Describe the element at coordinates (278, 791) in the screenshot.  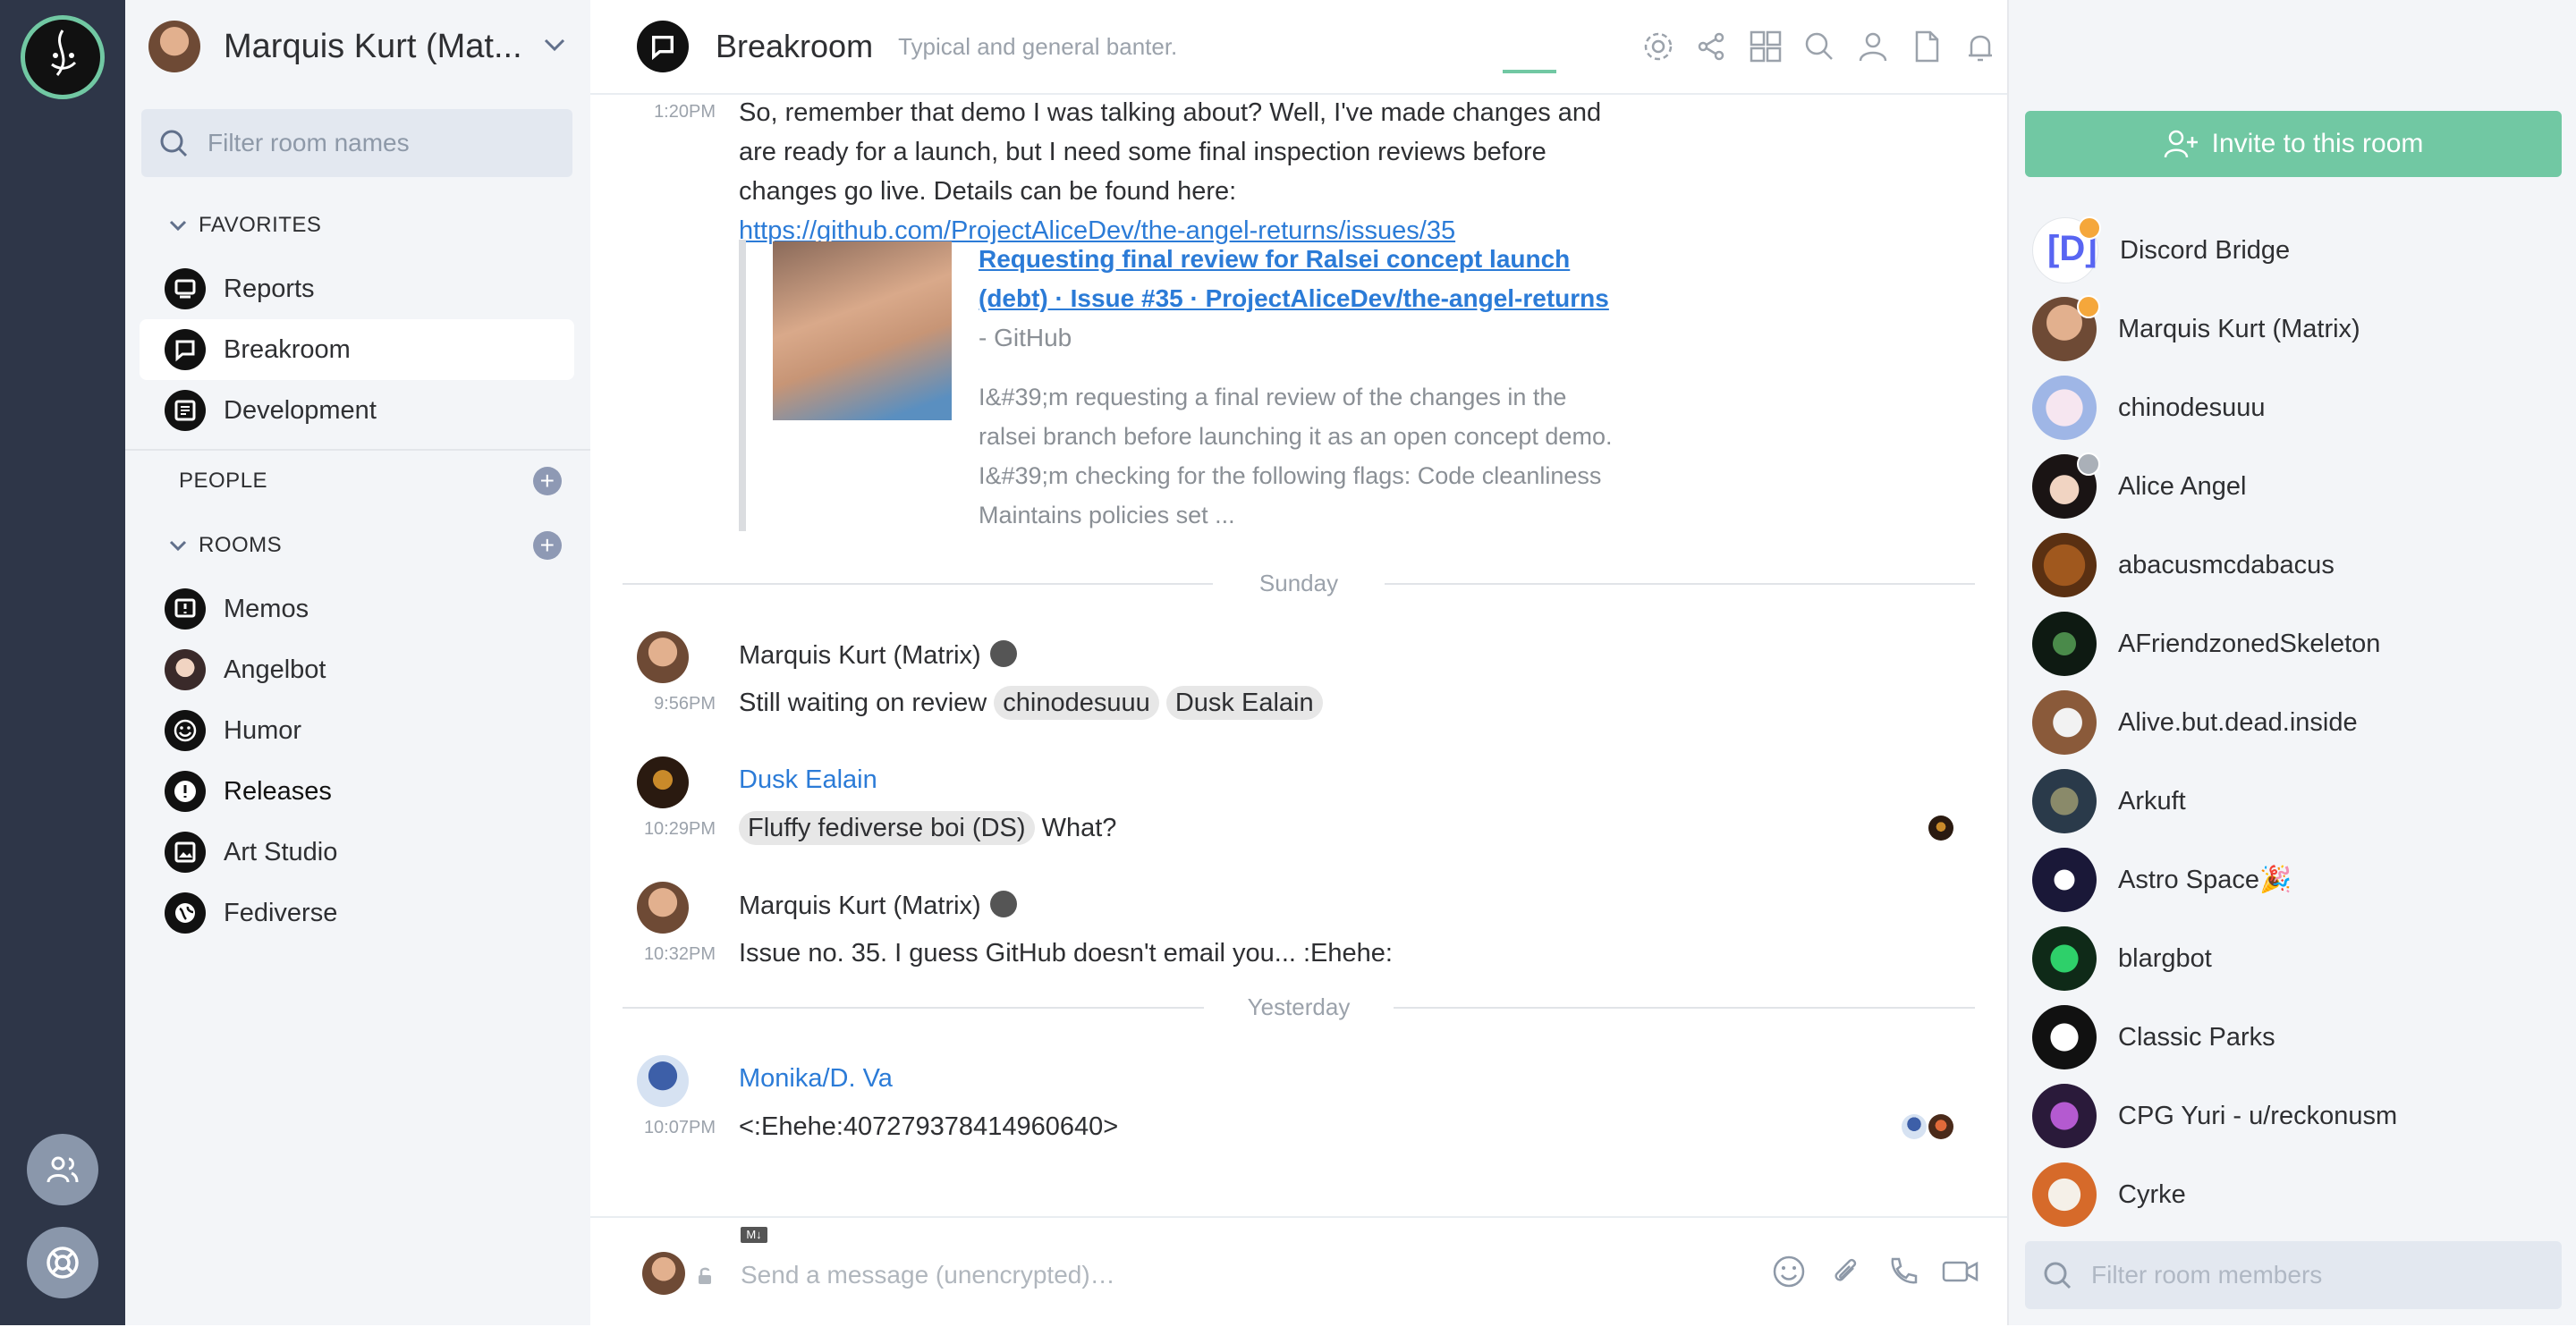
I see `room-label: Releases` at that location.